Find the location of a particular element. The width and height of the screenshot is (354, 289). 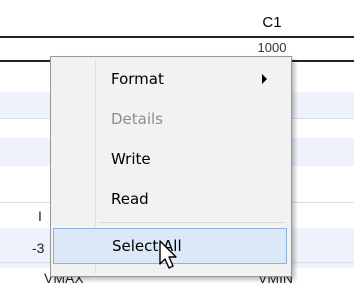

menu-item-label: Write is located at coordinates (131, 159).